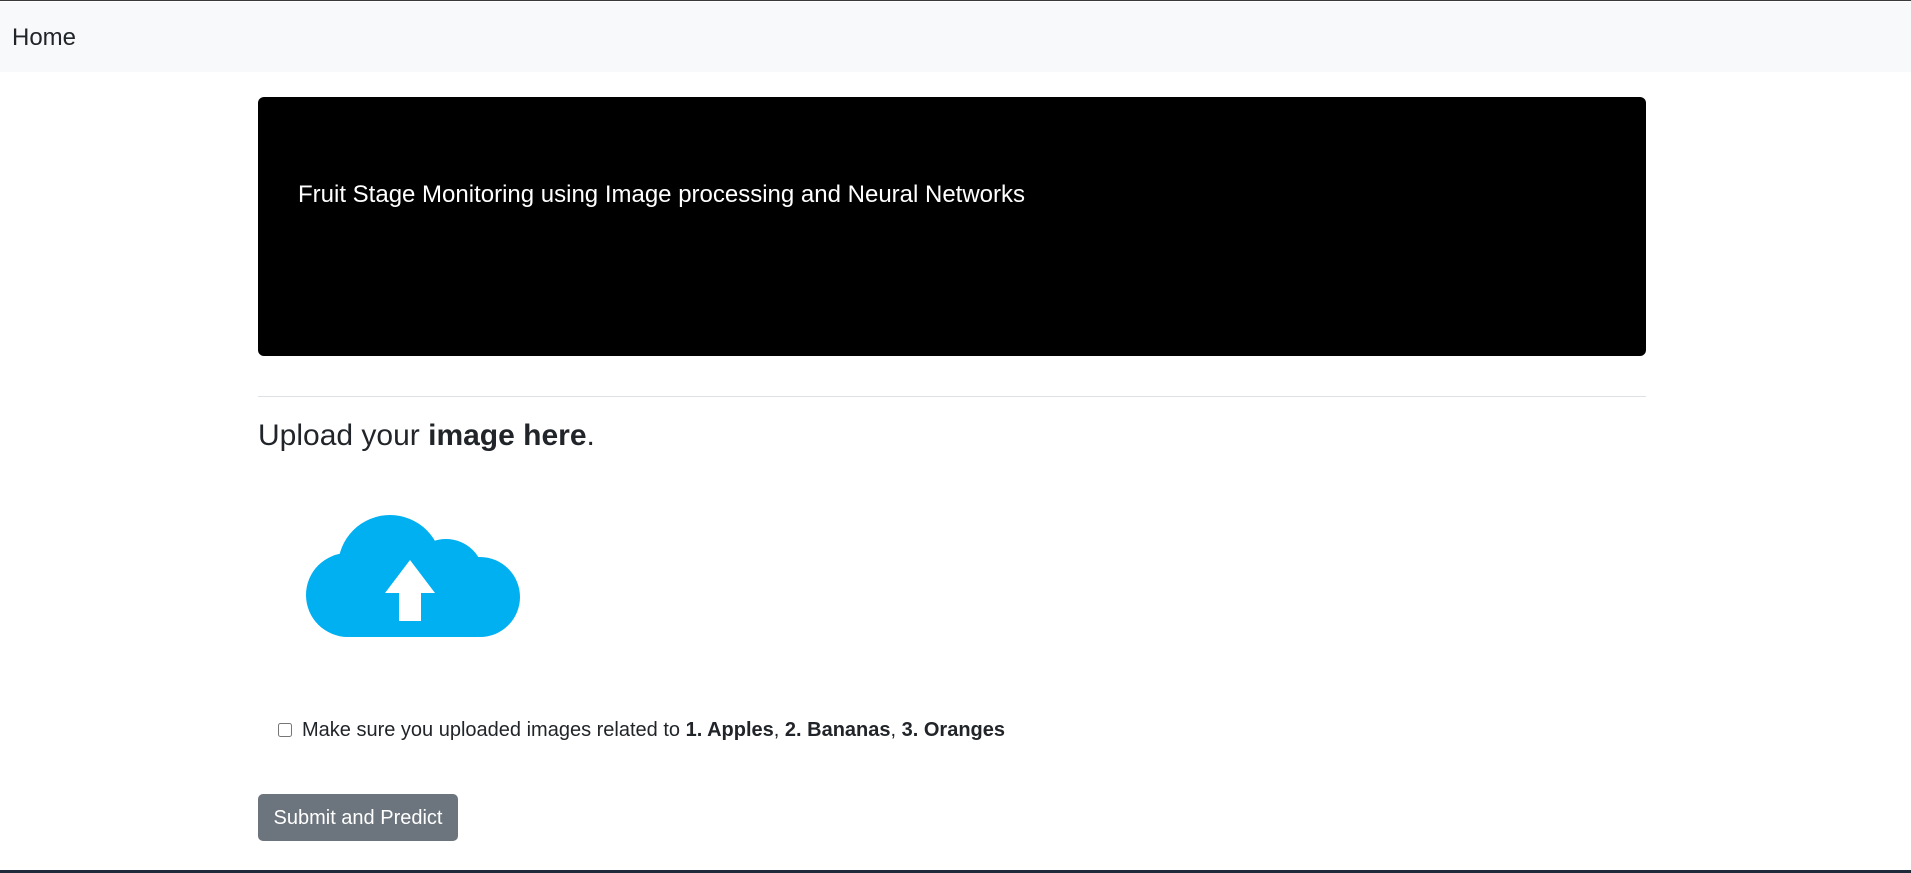 The image size is (1911, 873). What do you see at coordinates (590, 435) in the screenshot?
I see `upload-heading-suffix: .` at bounding box center [590, 435].